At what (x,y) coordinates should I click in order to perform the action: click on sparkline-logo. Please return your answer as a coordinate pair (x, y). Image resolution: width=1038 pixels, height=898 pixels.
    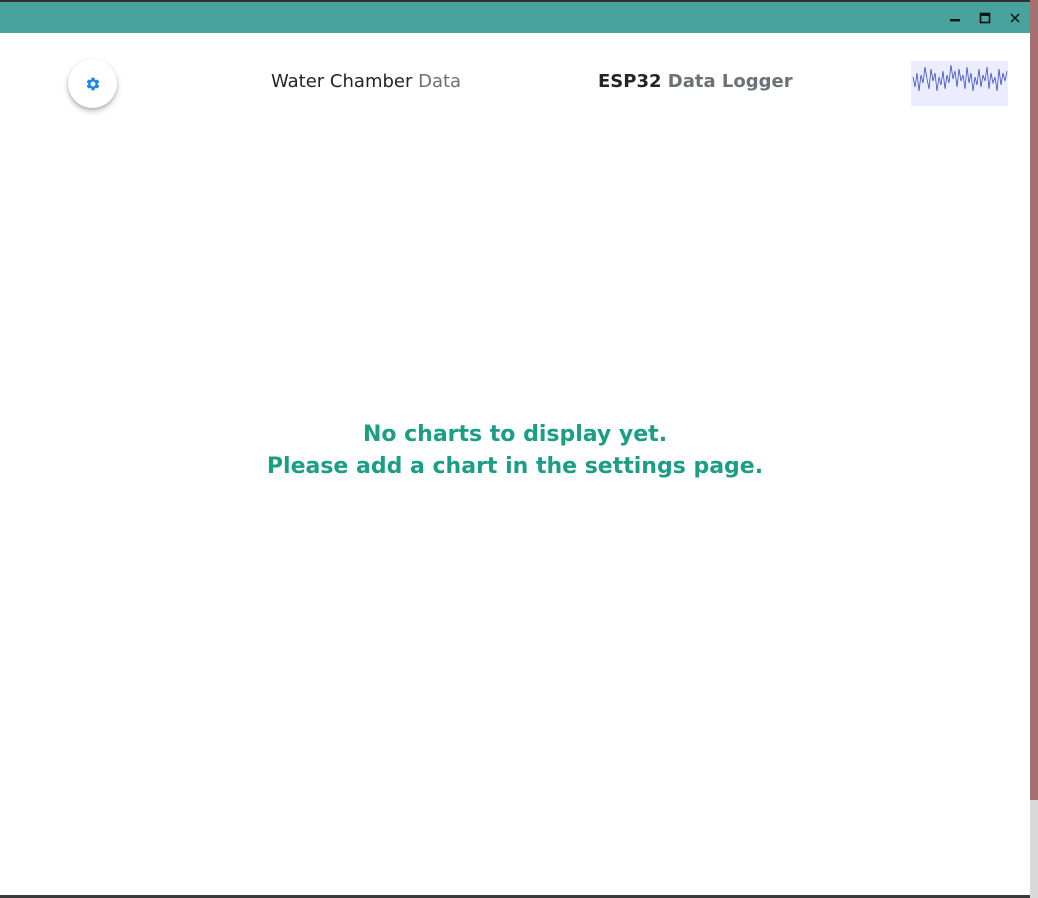
    Looking at the image, I should click on (959, 83).